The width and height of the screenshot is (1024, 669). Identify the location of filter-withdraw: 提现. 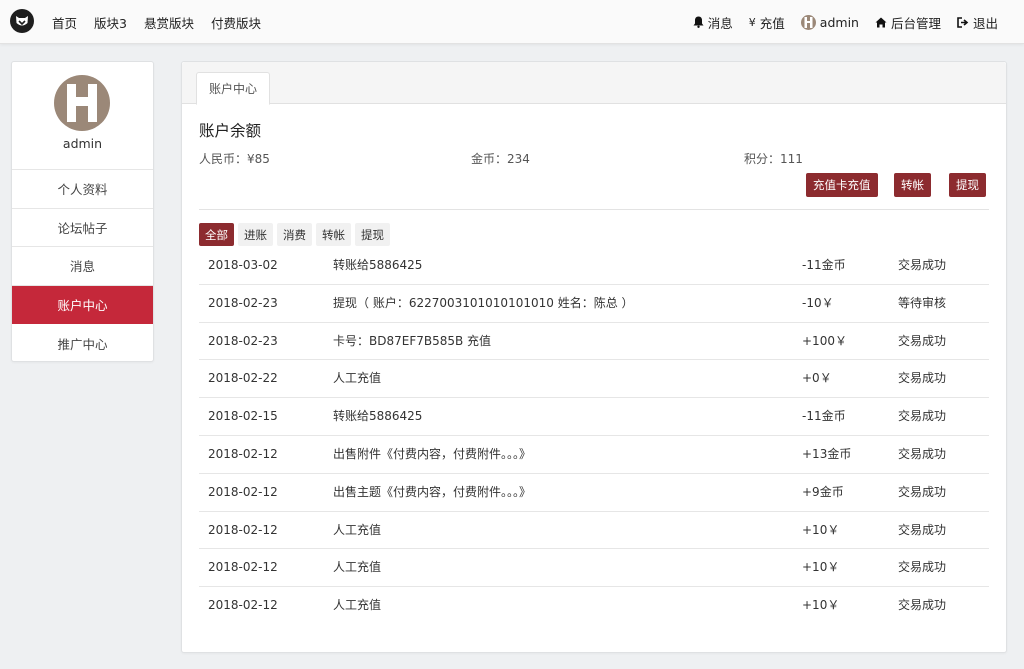
(372, 234).